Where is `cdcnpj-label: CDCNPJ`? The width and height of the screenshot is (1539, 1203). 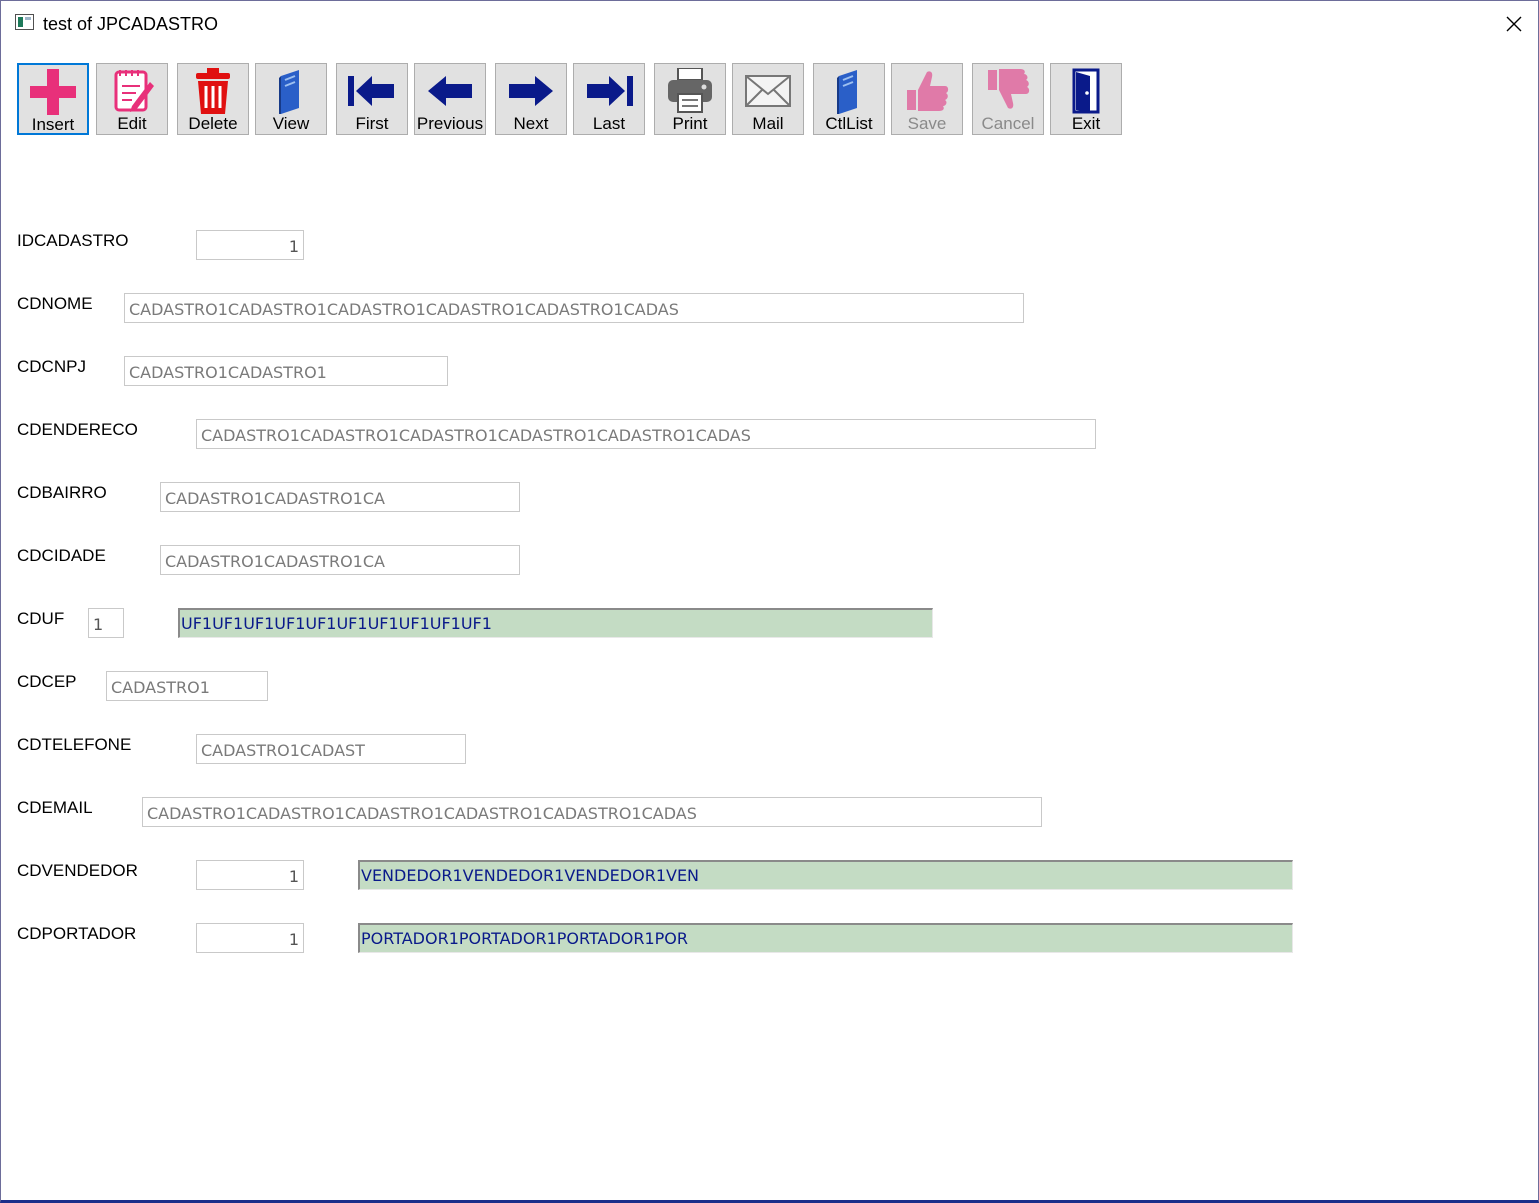 cdcnpj-label: CDCNPJ is located at coordinates (51, 366).